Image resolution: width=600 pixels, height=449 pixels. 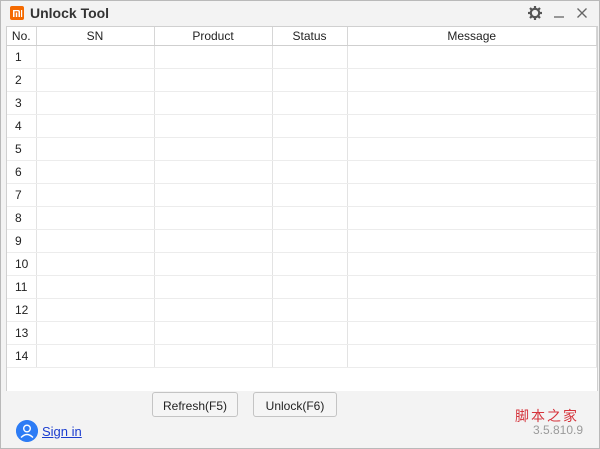 I want to click on minimize-icon, so click(x=559, y=13).